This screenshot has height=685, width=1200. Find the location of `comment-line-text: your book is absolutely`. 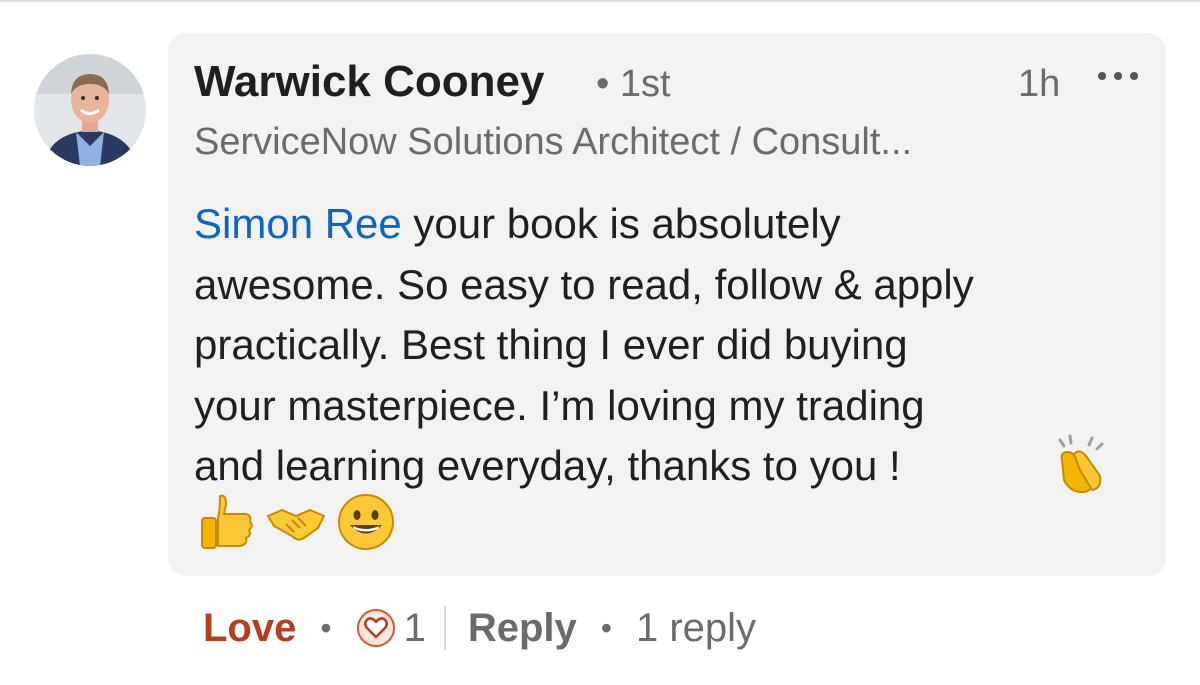

comment-line-text: your book is absolutely is located at coordinates (621, 223).